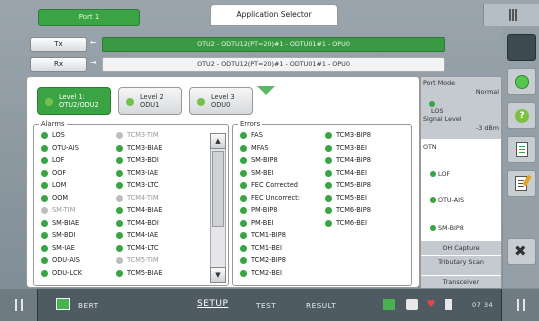  What do you see at coordinates (58, 160) in the screenshot?
I see `item-label: LOF` at bounding box center [58, 160].